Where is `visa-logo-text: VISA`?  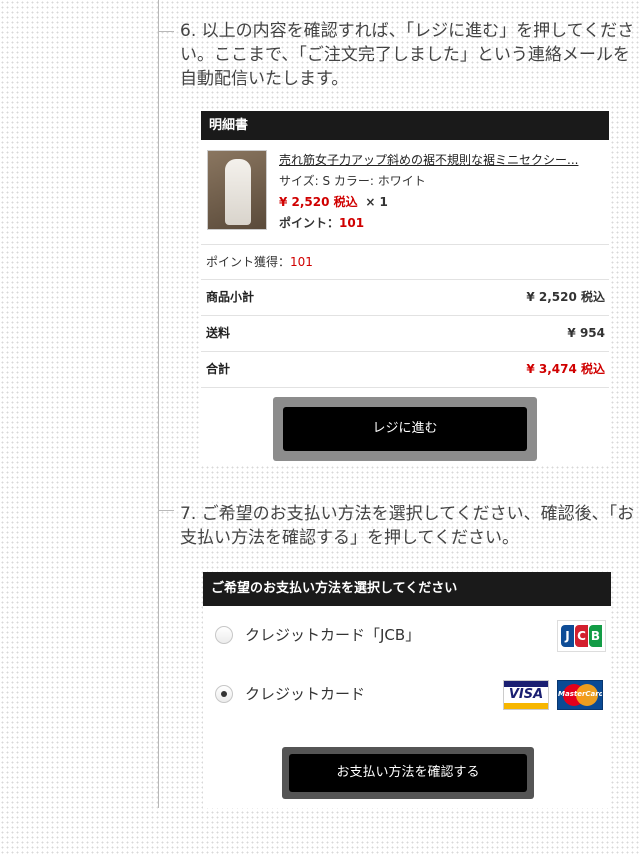 visa-logo-text: VISA is located at coordinates (526, 694).